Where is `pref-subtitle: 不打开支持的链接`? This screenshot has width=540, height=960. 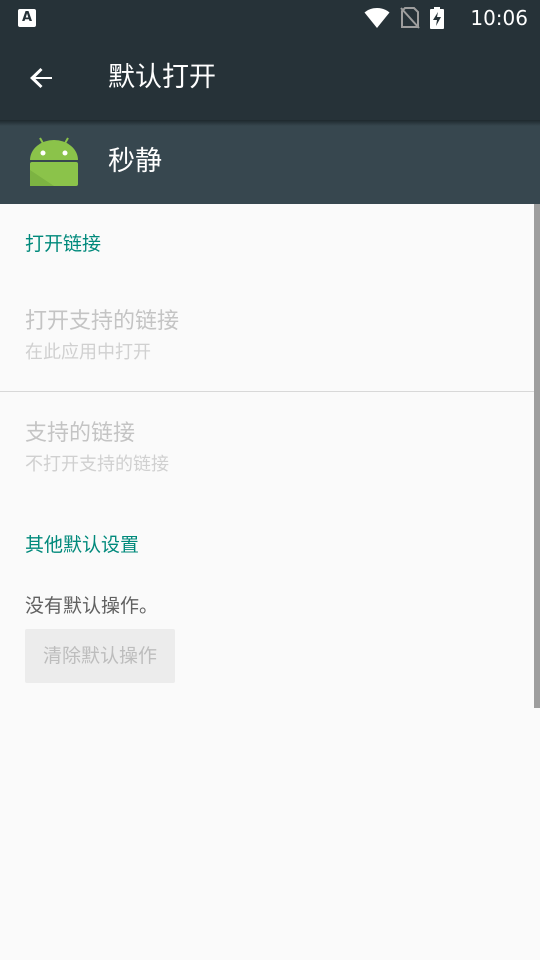
pref-subtitle: 不打开支持的链接 is located at coordinates (97, 464).